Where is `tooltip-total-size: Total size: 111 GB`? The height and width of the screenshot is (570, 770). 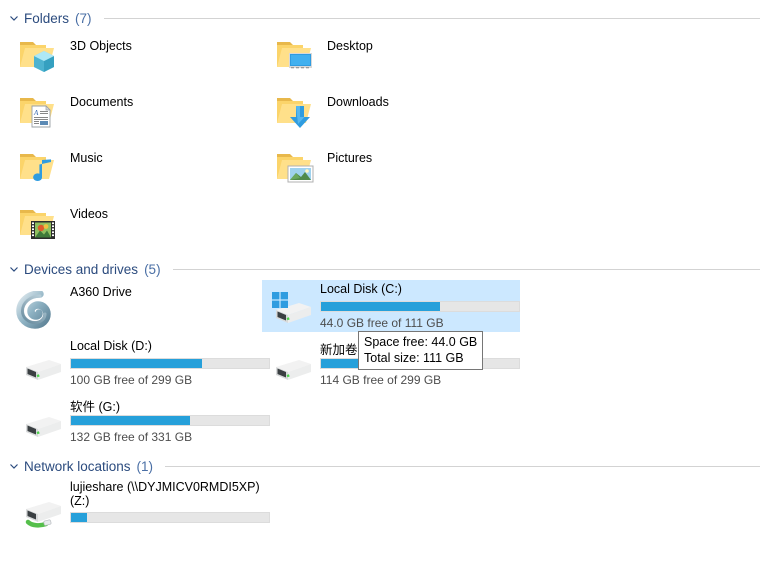
tooltip-total-size: Total size: 111 GB is located at coordinates (414, 358).